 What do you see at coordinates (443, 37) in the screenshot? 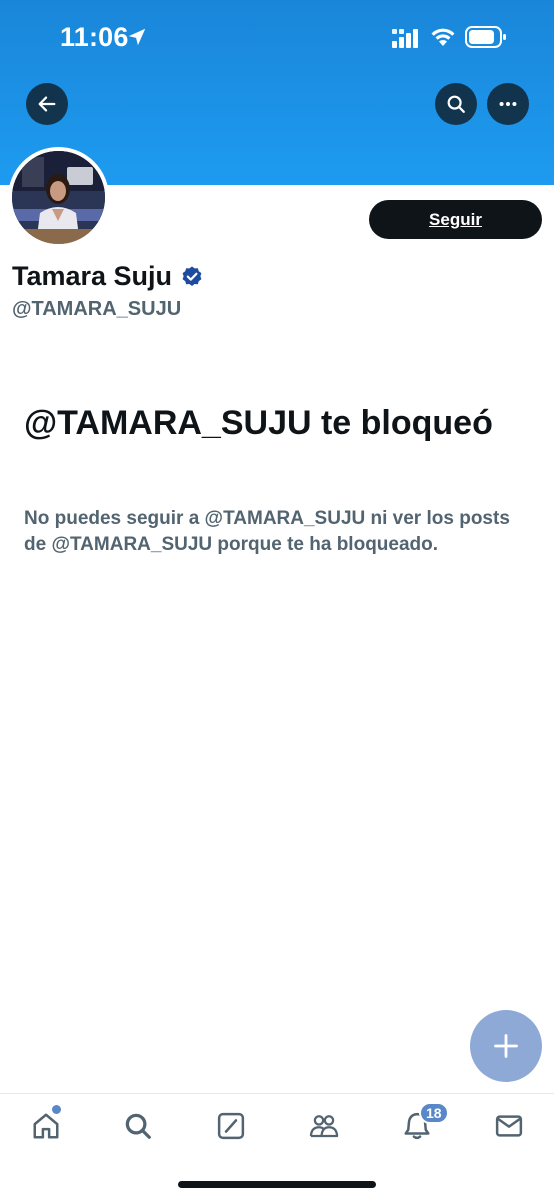
I see `wifi-icon` at bounding box center [443, 37].